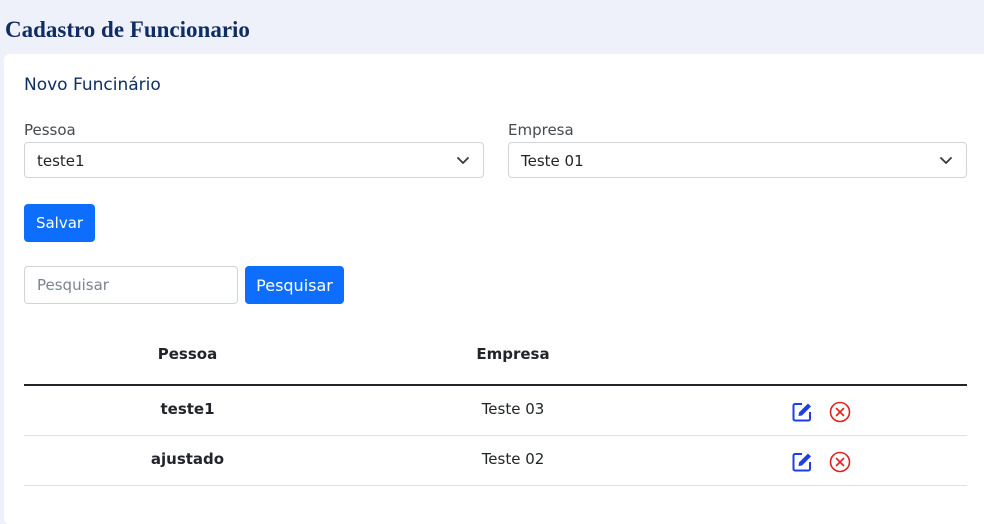 This screenshot has height=524, width=984. Describe the element at coordinates (127, 29) in the screenshot. I see `page-title: Cadastro de Funcionario` at that location.